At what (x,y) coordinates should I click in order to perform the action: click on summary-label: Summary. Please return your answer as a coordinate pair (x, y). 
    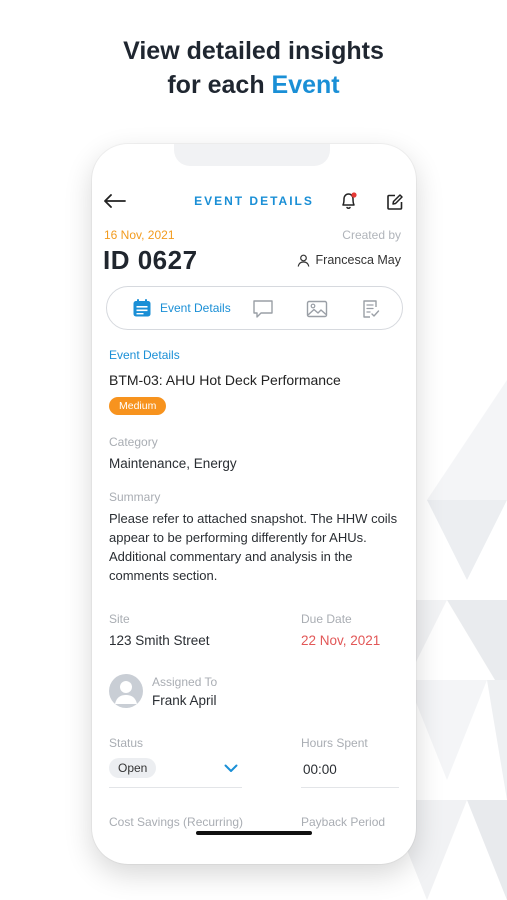
    Looking at the image, I should click on (135, 497).